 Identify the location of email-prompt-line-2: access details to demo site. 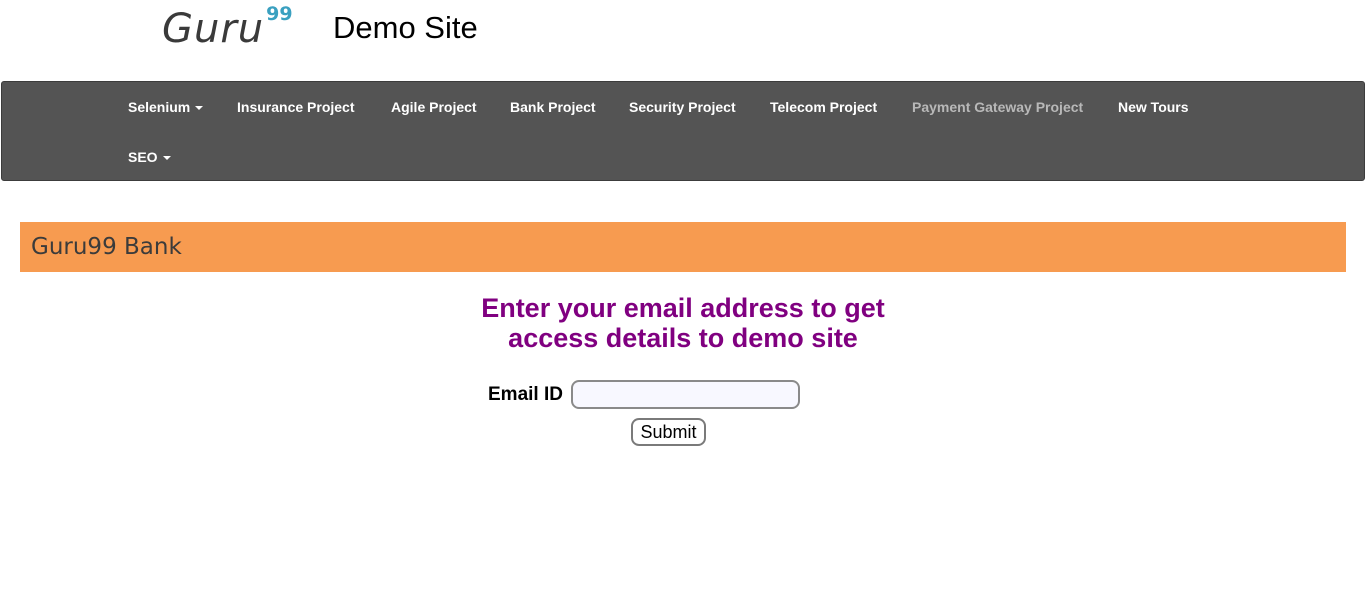
(683, 338).